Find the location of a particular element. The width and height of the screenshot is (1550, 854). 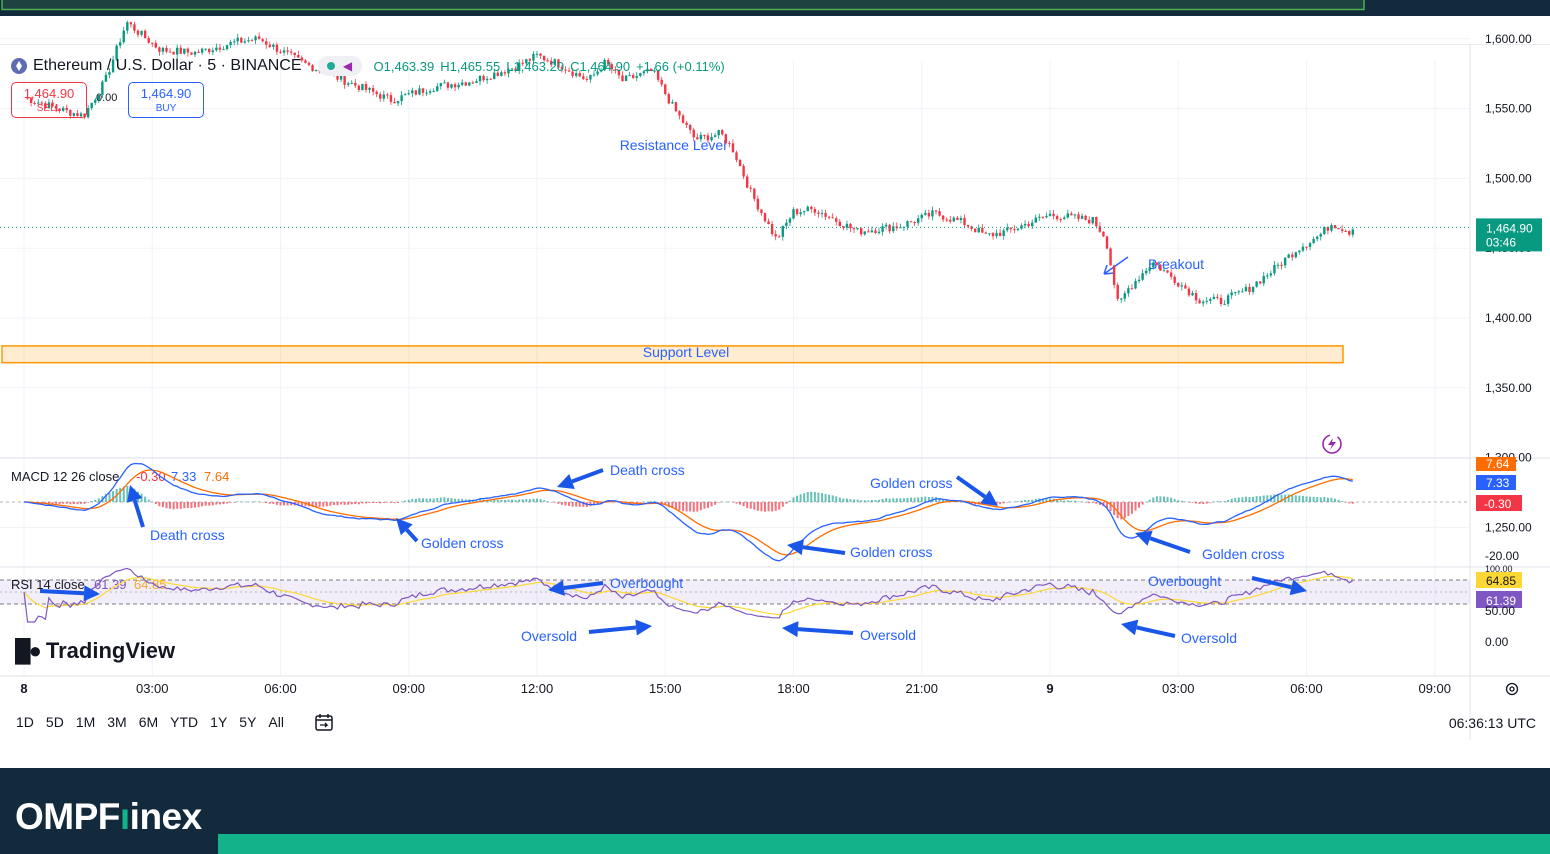

macd-line-value: 7.33 is located at coordinates (183, 476).